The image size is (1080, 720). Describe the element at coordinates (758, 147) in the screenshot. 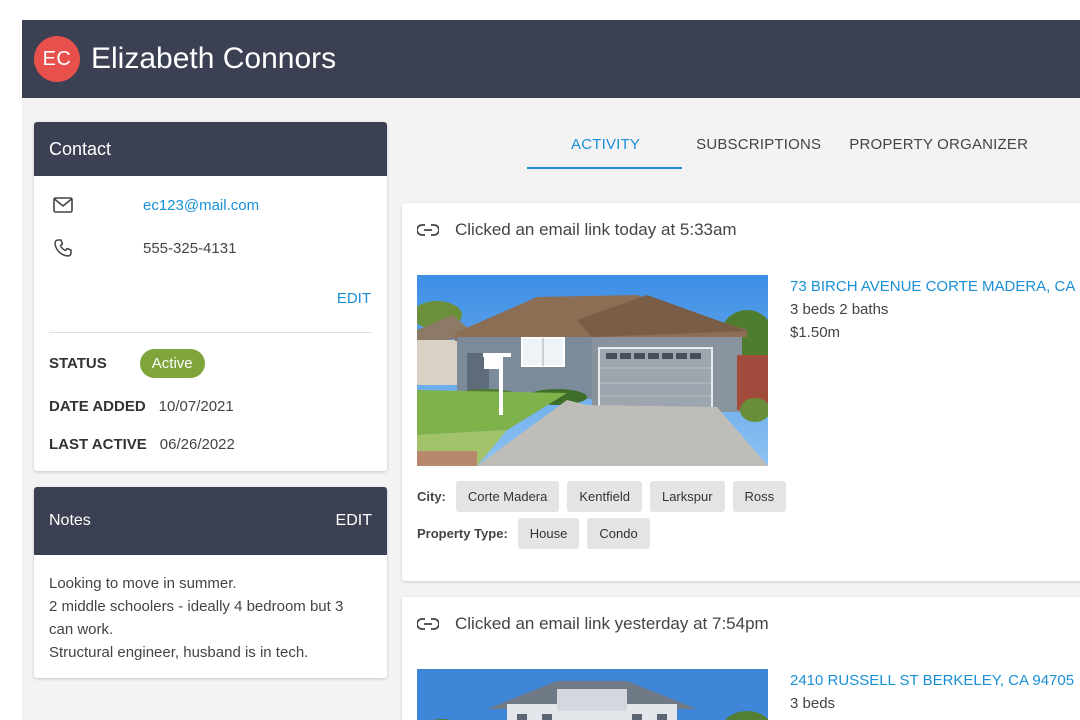

I see `tab-subscriptions: SUBSCRIPTIONS` at that location.